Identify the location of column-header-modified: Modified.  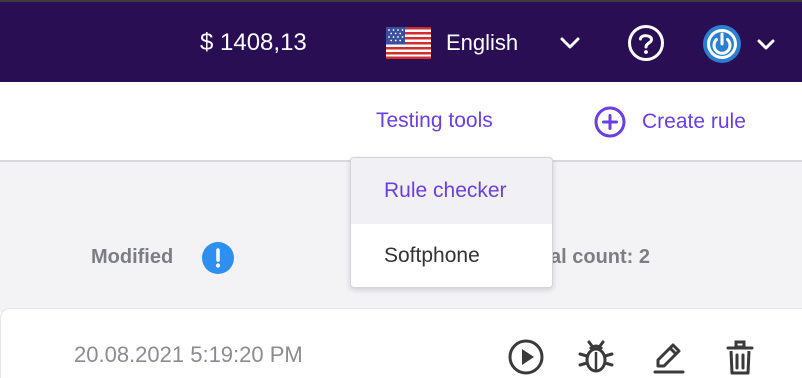
(132, 257).